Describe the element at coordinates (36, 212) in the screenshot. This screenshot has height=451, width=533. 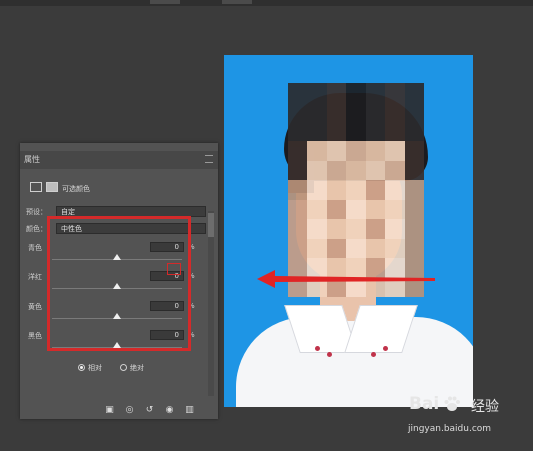
I see `preset-label: 预设：` at that location.